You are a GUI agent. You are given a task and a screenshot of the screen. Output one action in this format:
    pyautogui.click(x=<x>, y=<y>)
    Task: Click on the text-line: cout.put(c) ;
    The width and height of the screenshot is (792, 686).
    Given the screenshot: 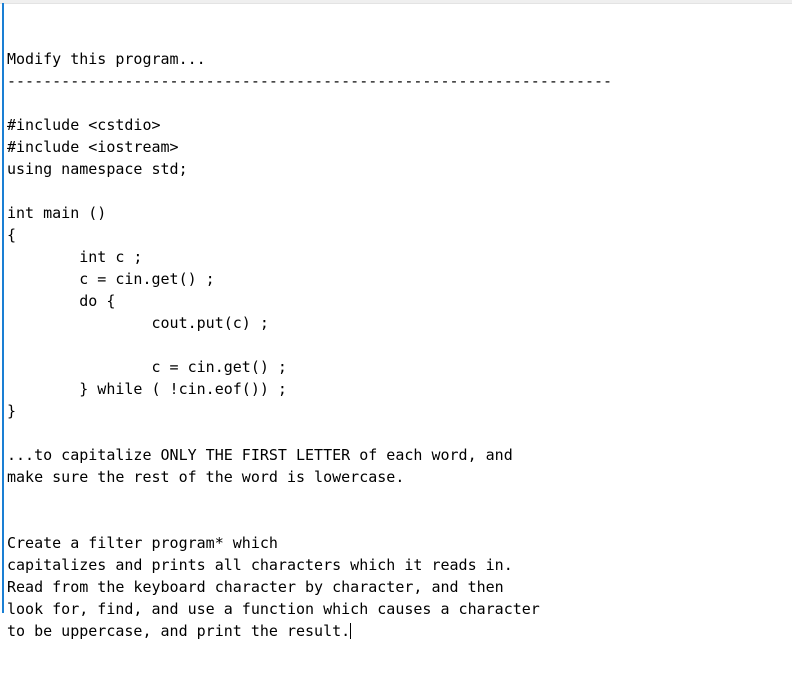 What is the action you would take?
    pyautogui.click(x=138, y=323)
    